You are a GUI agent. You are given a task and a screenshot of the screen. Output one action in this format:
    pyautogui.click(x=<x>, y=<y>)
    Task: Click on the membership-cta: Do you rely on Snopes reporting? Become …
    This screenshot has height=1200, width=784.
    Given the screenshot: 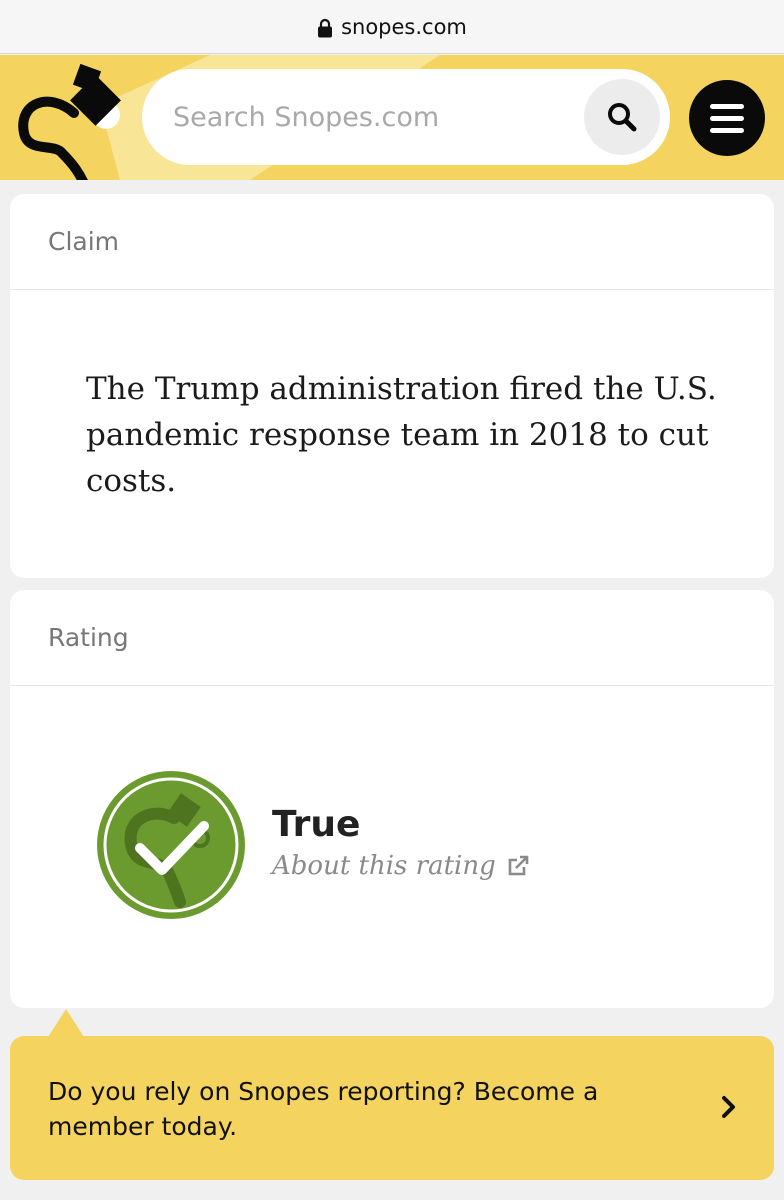 What is the action you would take?
    pyautogui.click(x=392, y=1108)
    